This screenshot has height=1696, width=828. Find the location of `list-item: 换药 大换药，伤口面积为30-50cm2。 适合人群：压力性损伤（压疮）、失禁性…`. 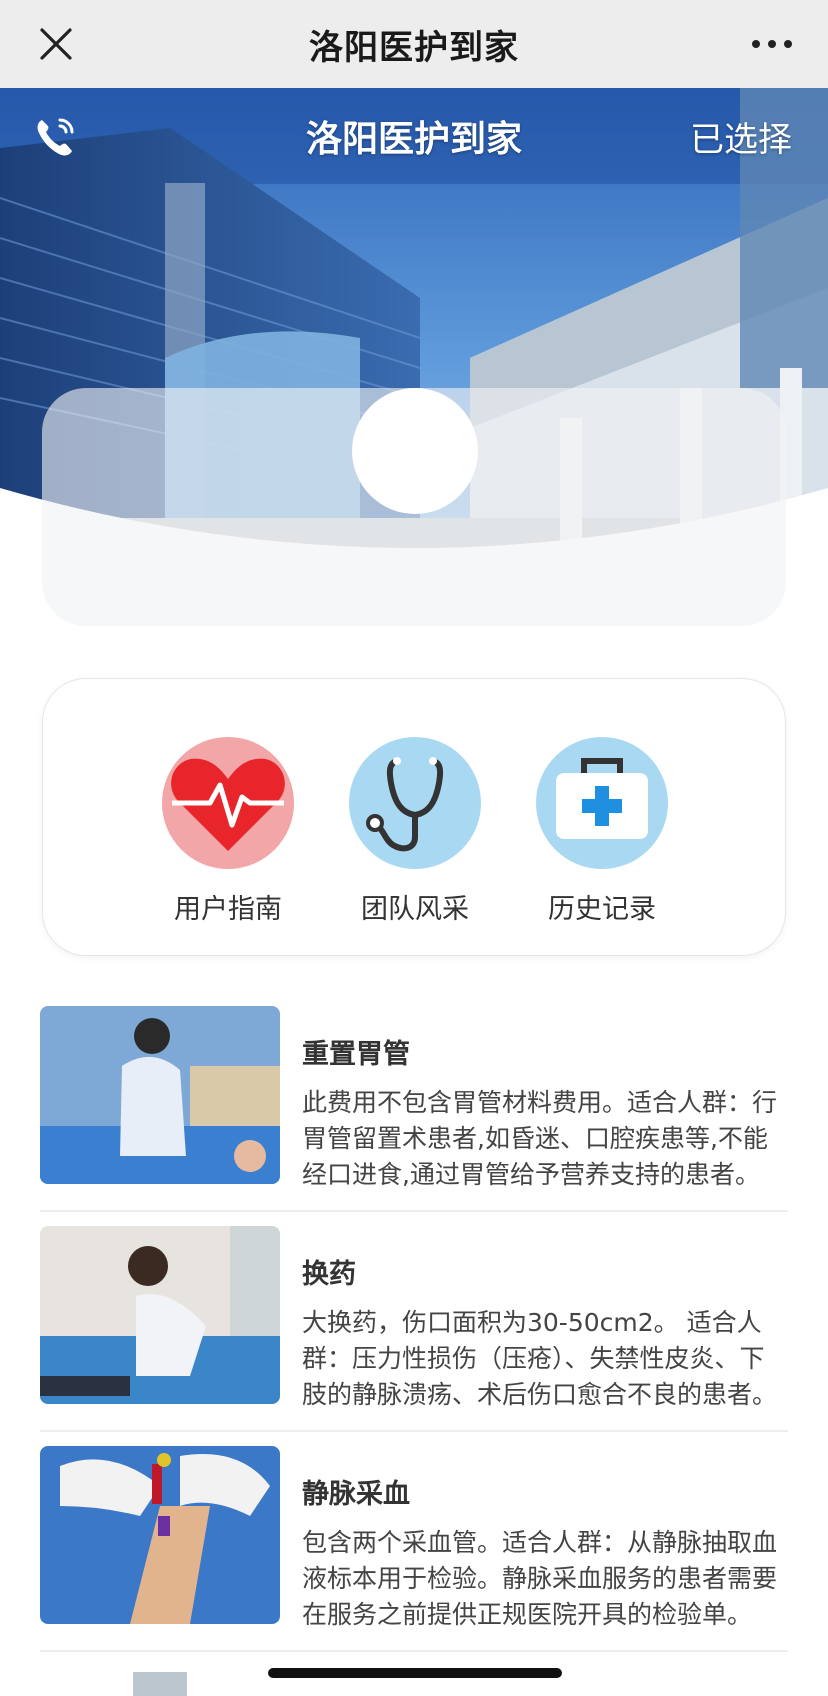

list-item: 换药 大换药，伤口面积为30-50cm2。 适合人群：压力性损伤（压疮）、失禁性… is located at coordinates (414, 1322).